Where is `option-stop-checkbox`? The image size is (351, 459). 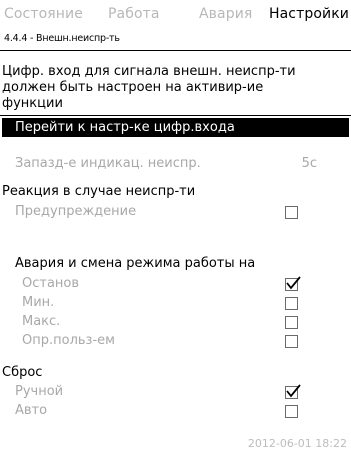
option-stop-checkbox is located at coordinates (293, 283).